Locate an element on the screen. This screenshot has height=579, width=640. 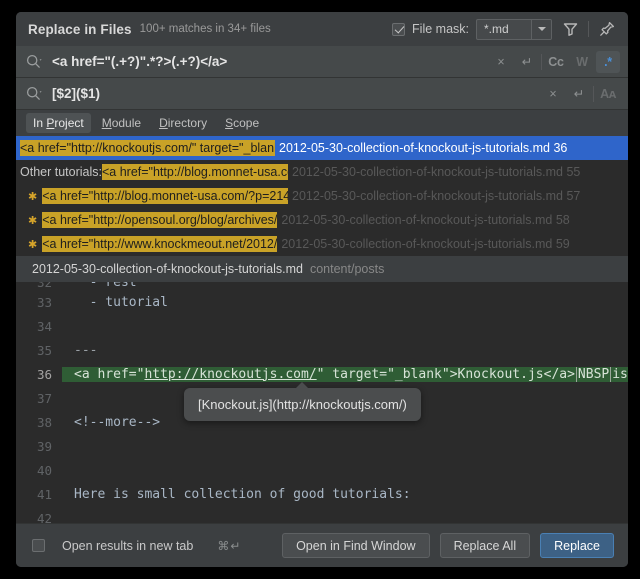
regex-toggle: .* is located at coordinates (608, 61).